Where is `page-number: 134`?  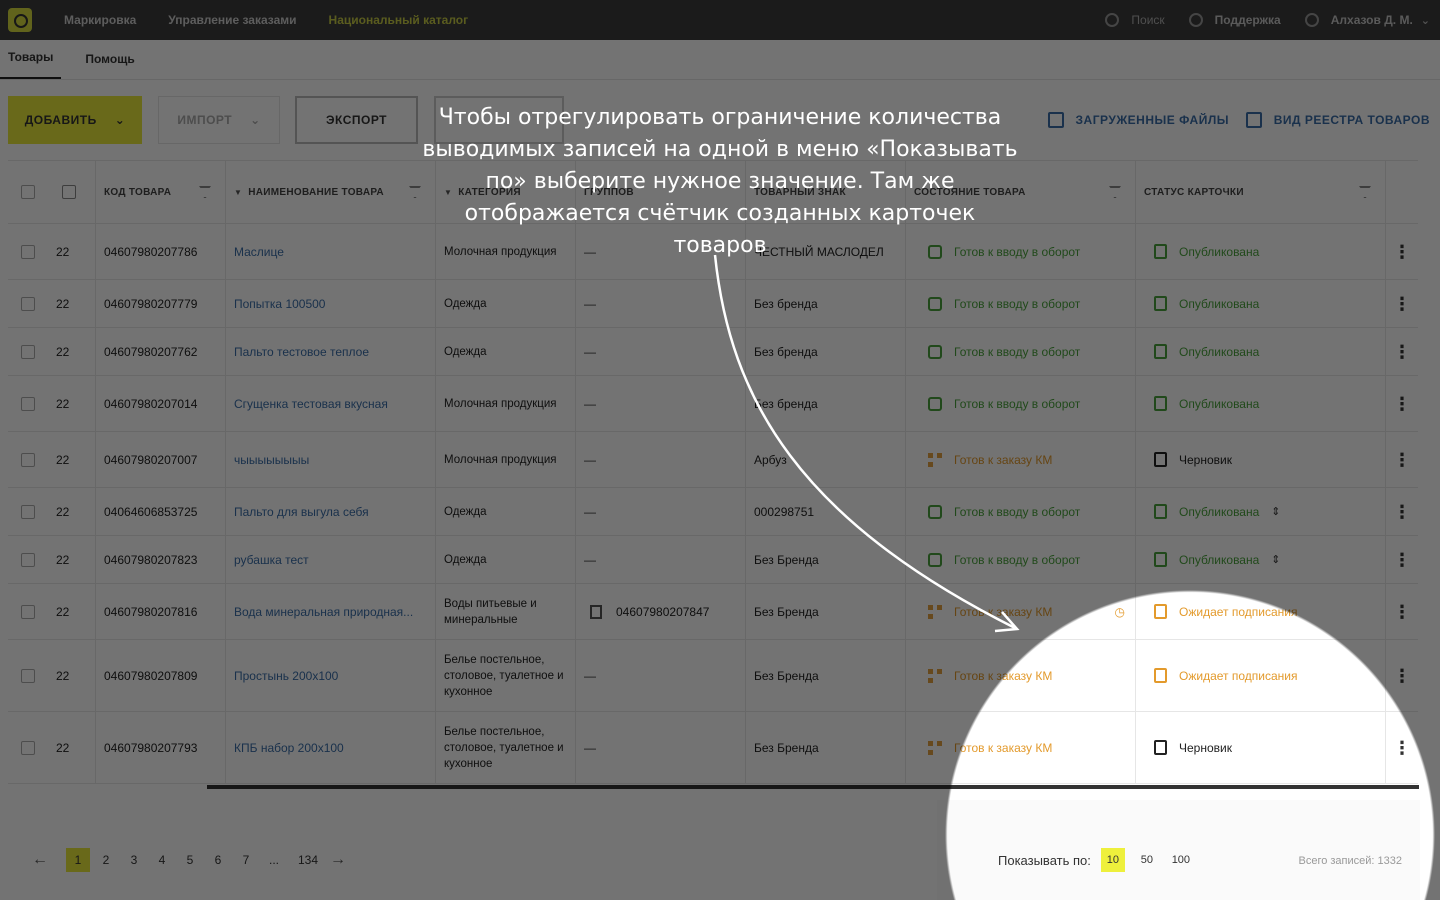 page-number: 134 is located at coordinates (308, 860).